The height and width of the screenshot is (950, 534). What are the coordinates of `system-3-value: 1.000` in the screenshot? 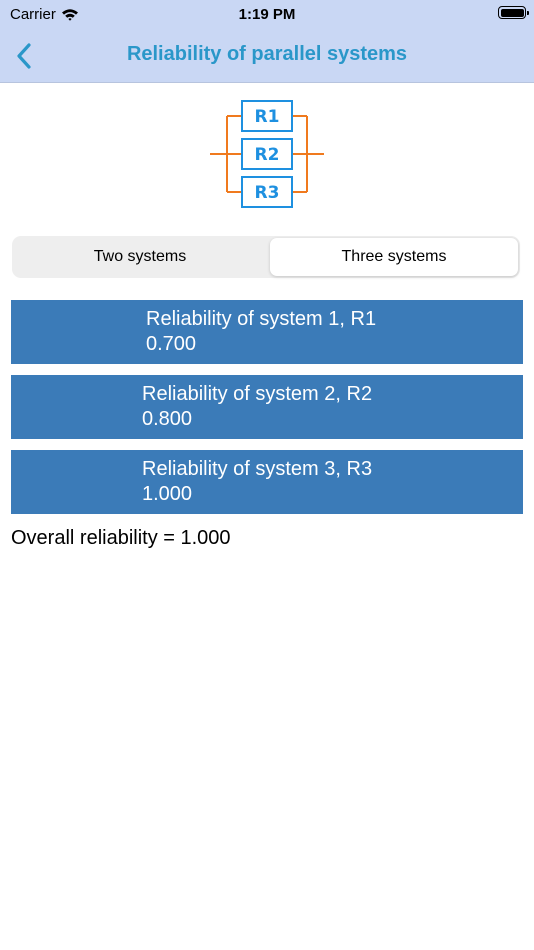 It's located at (167, 494).